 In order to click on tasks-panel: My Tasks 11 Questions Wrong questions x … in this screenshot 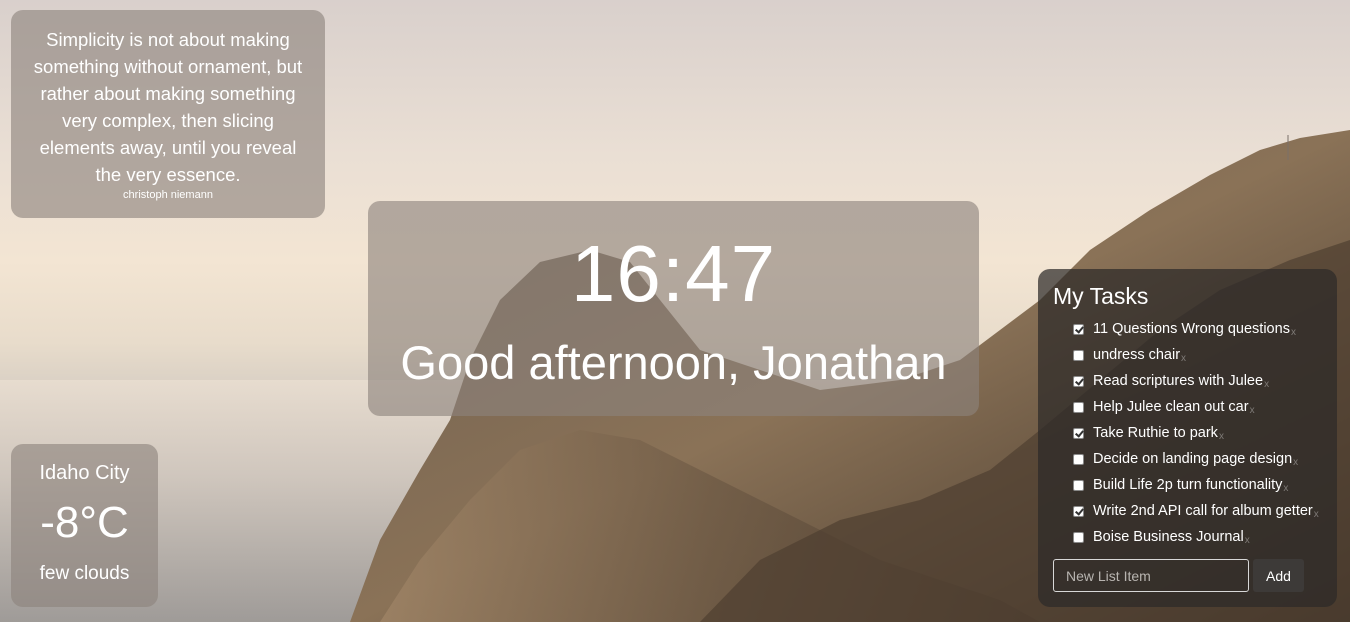, I will do `click(1187, 438)`.